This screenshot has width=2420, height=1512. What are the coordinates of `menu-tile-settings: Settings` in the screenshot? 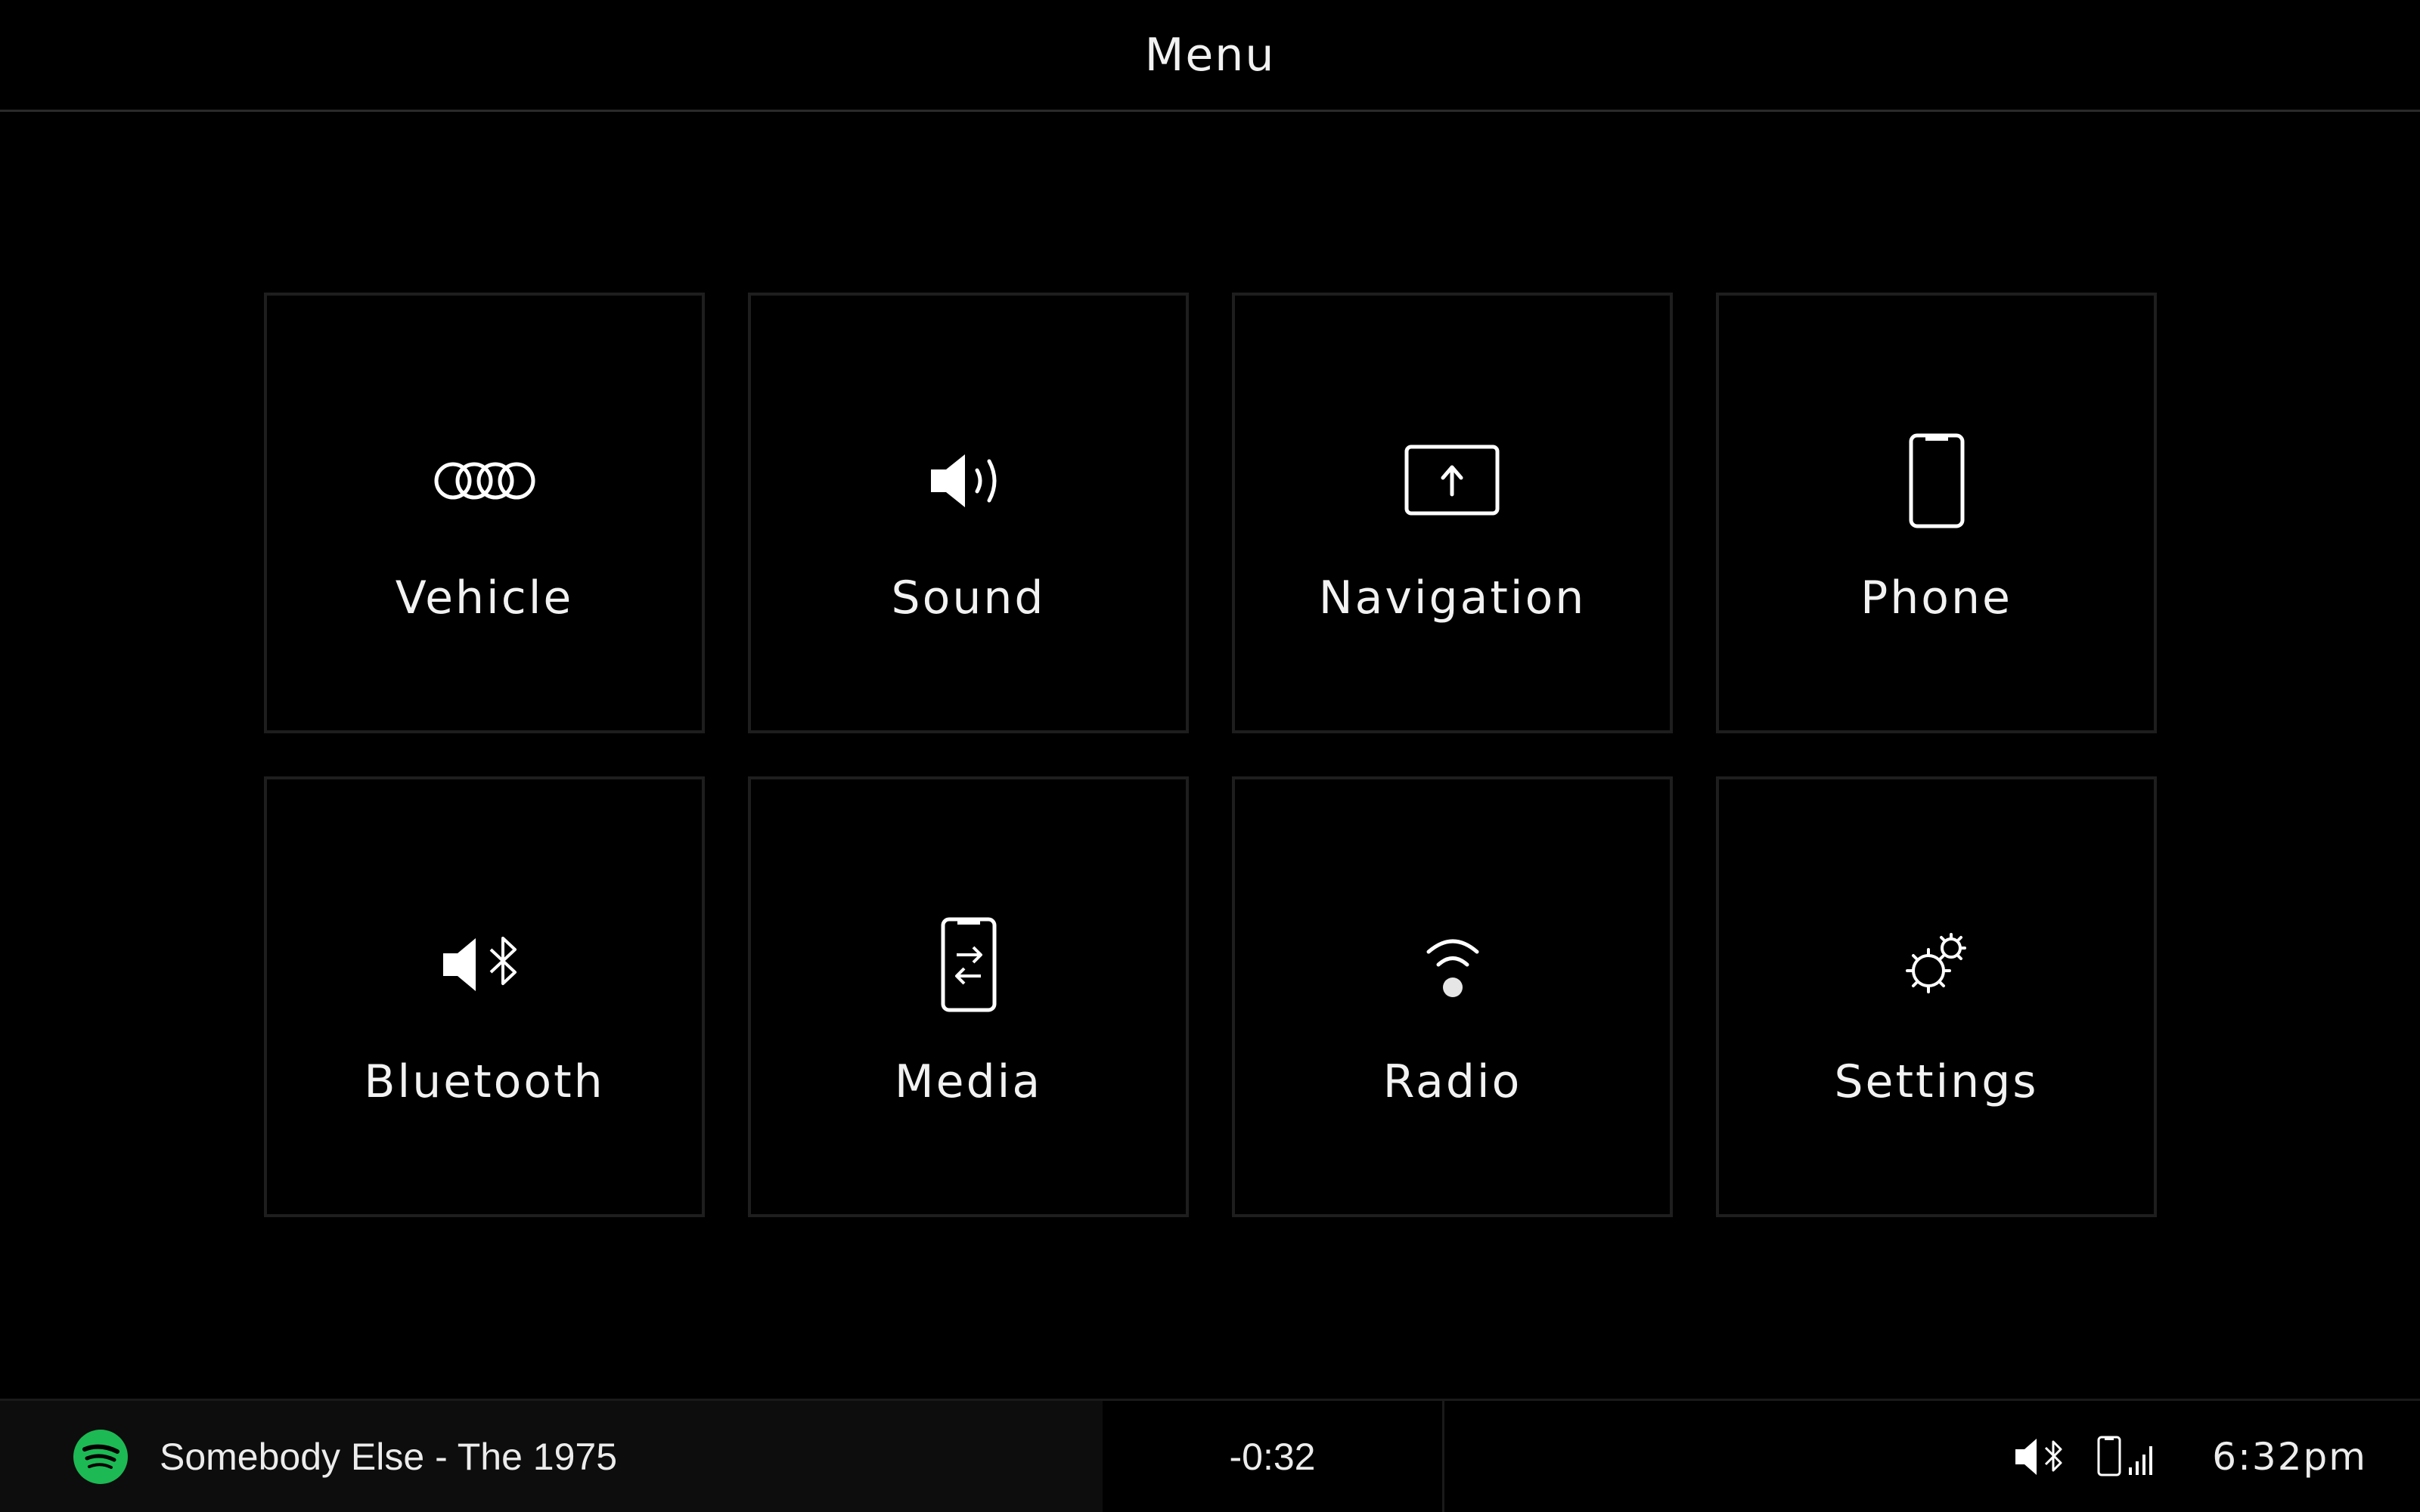 It's located at (1936, 996).